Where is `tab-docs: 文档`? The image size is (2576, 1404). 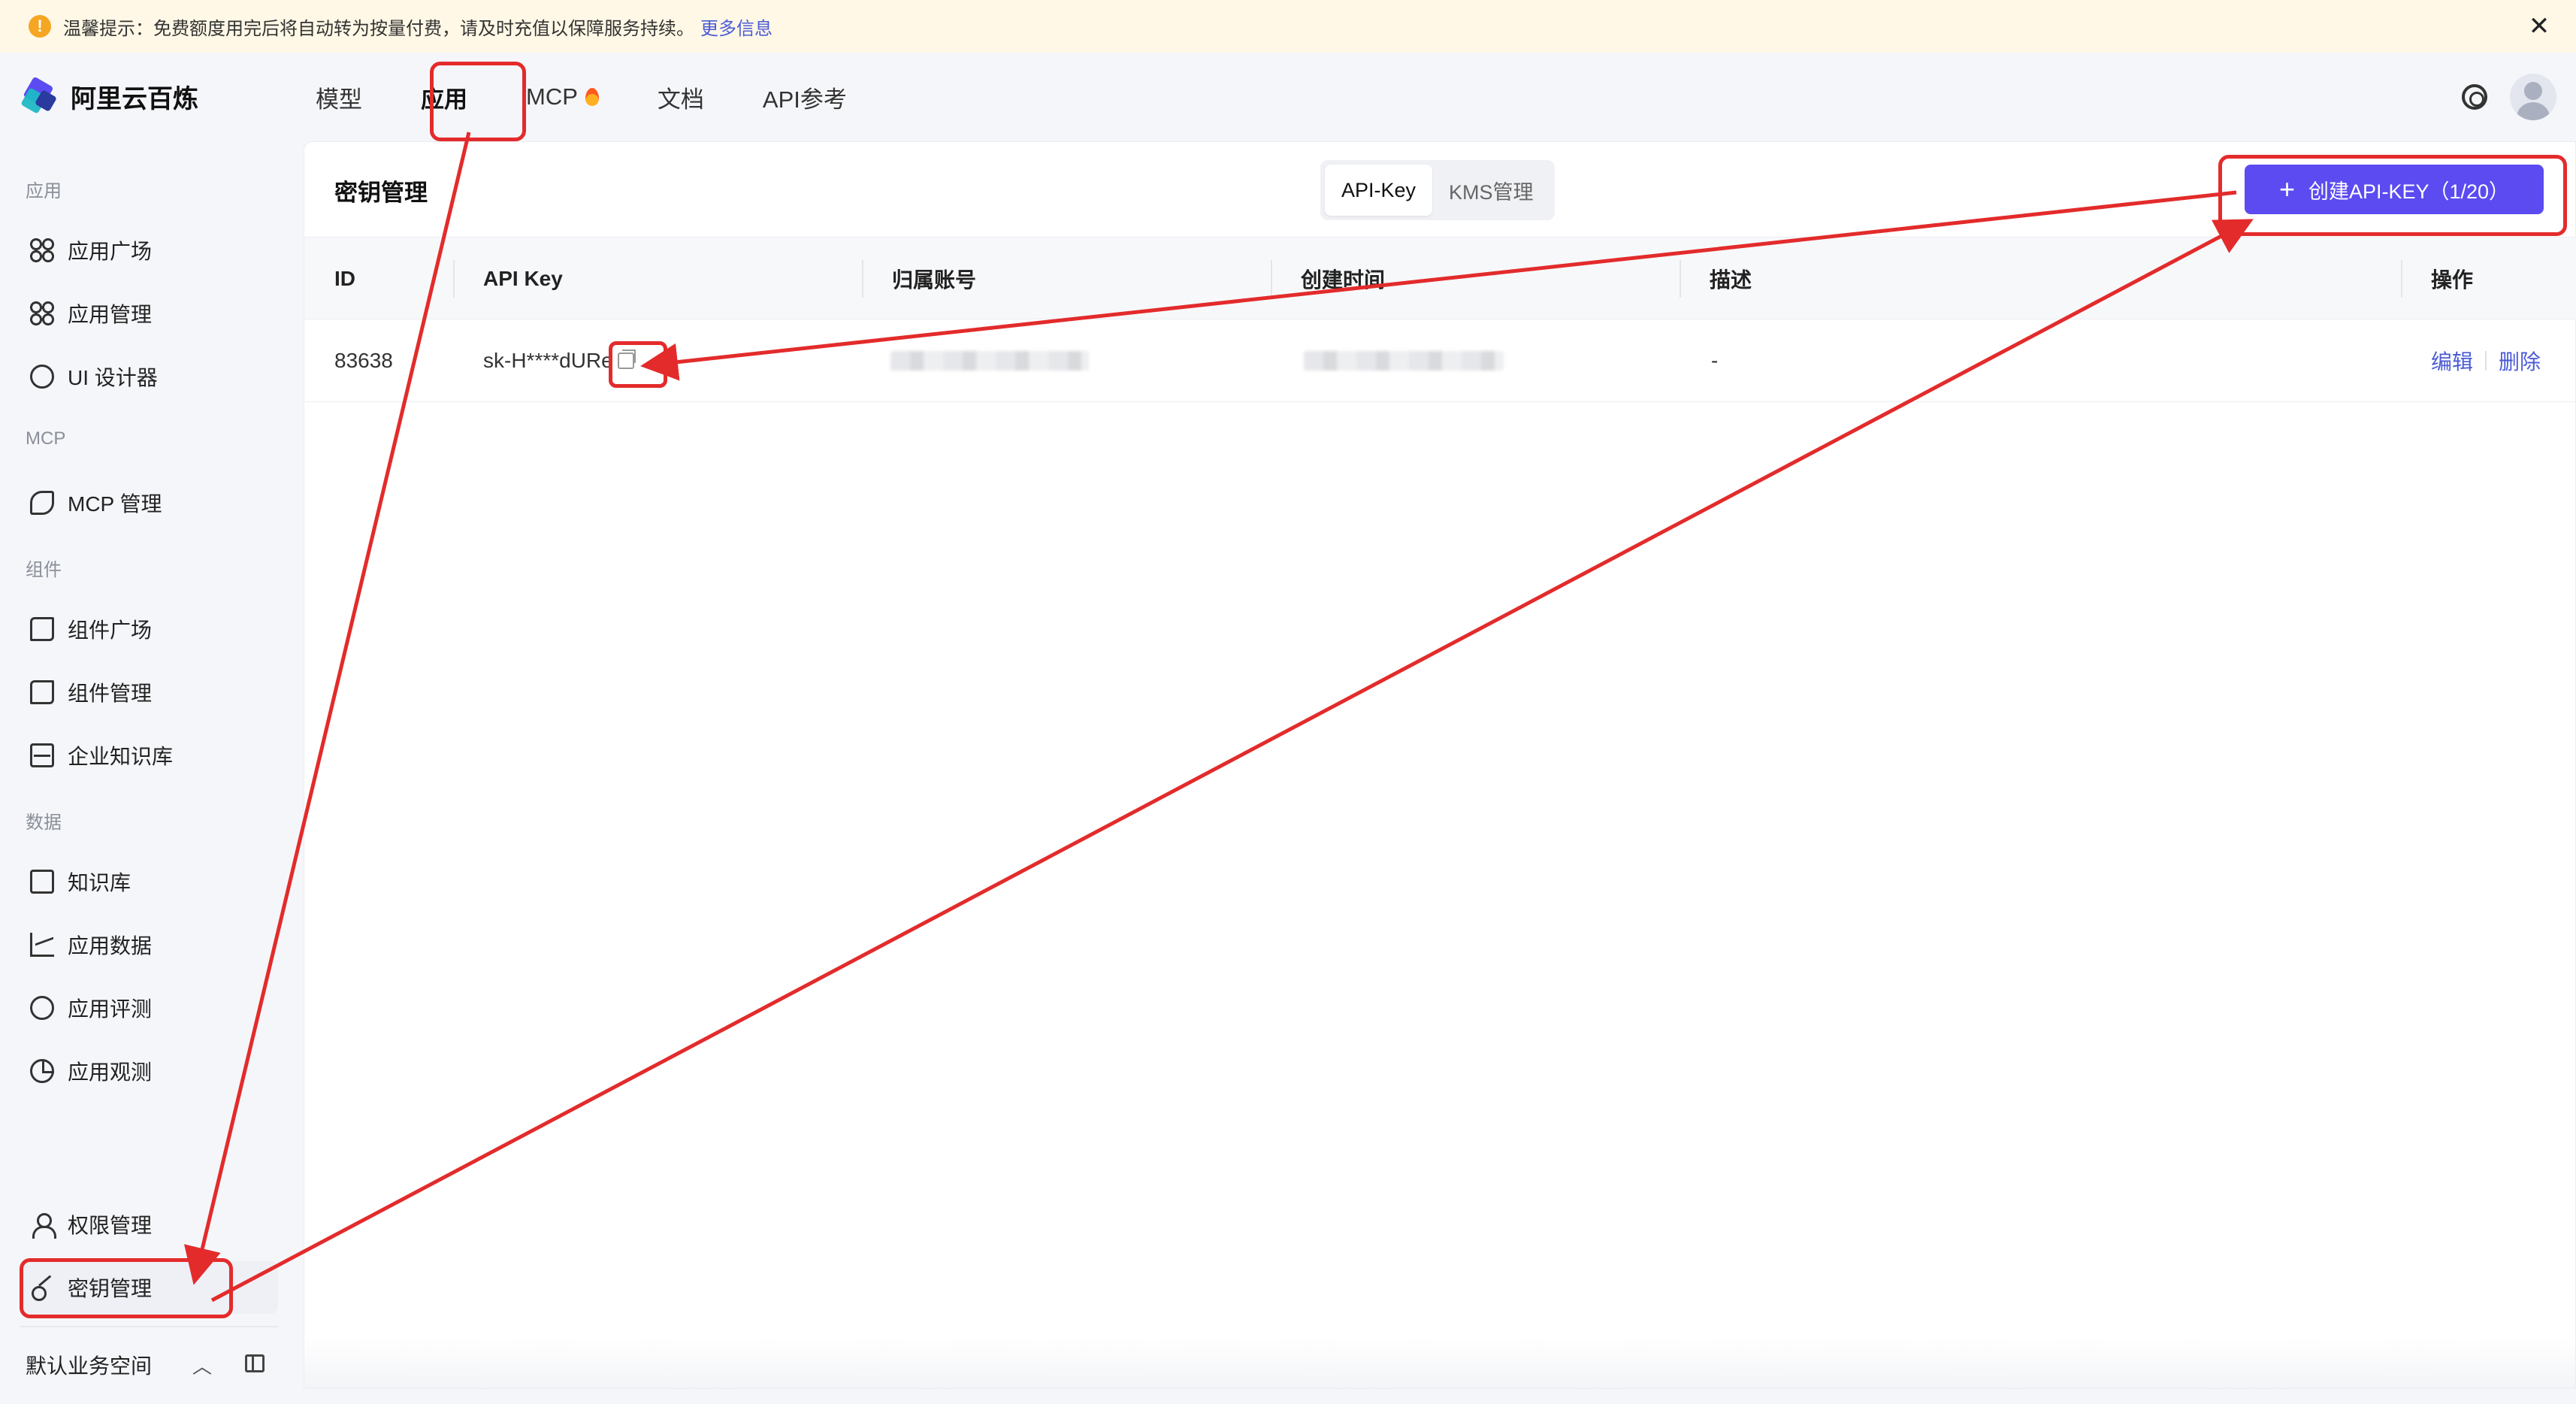
tab-docs: 文档 is located at coordinates (681, 97).